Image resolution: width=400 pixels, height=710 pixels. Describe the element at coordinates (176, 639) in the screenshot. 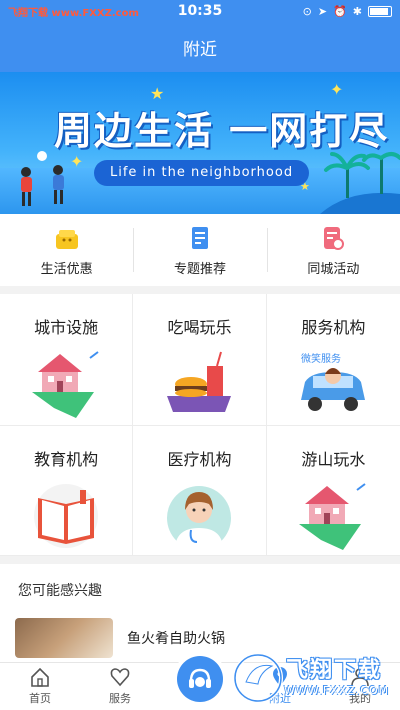

I see `list-item-title: 鱼火肴自助火锅` at that location.